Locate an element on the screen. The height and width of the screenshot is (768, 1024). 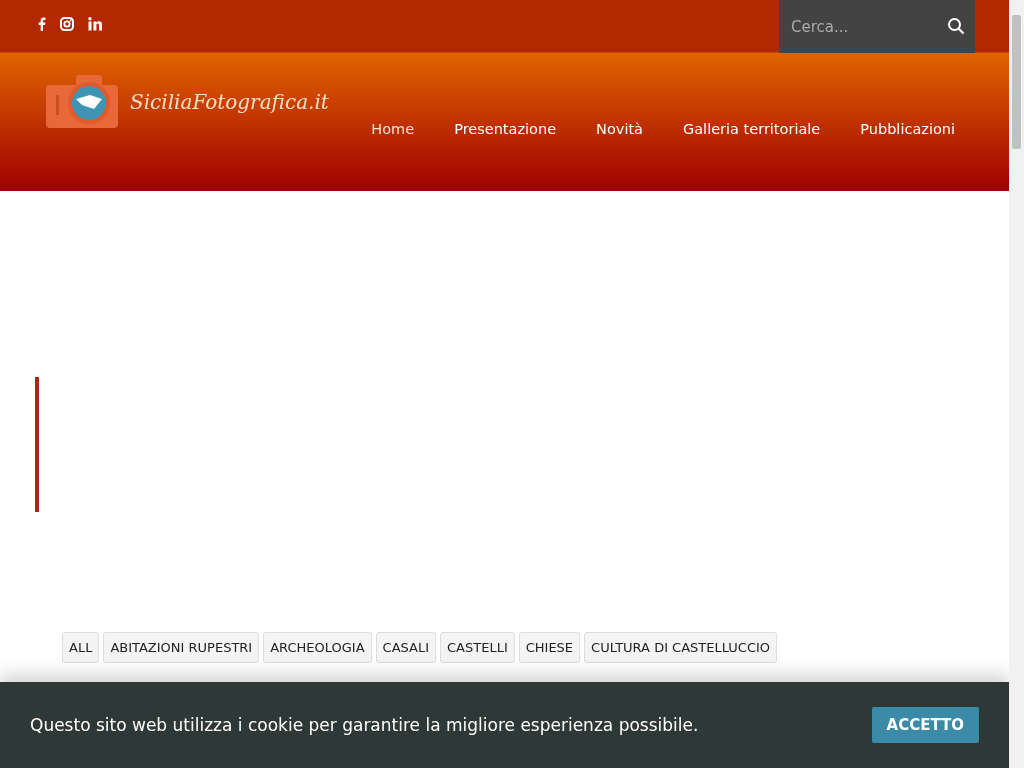
filter-button: CHIESE is located at coordinates (549, 647).